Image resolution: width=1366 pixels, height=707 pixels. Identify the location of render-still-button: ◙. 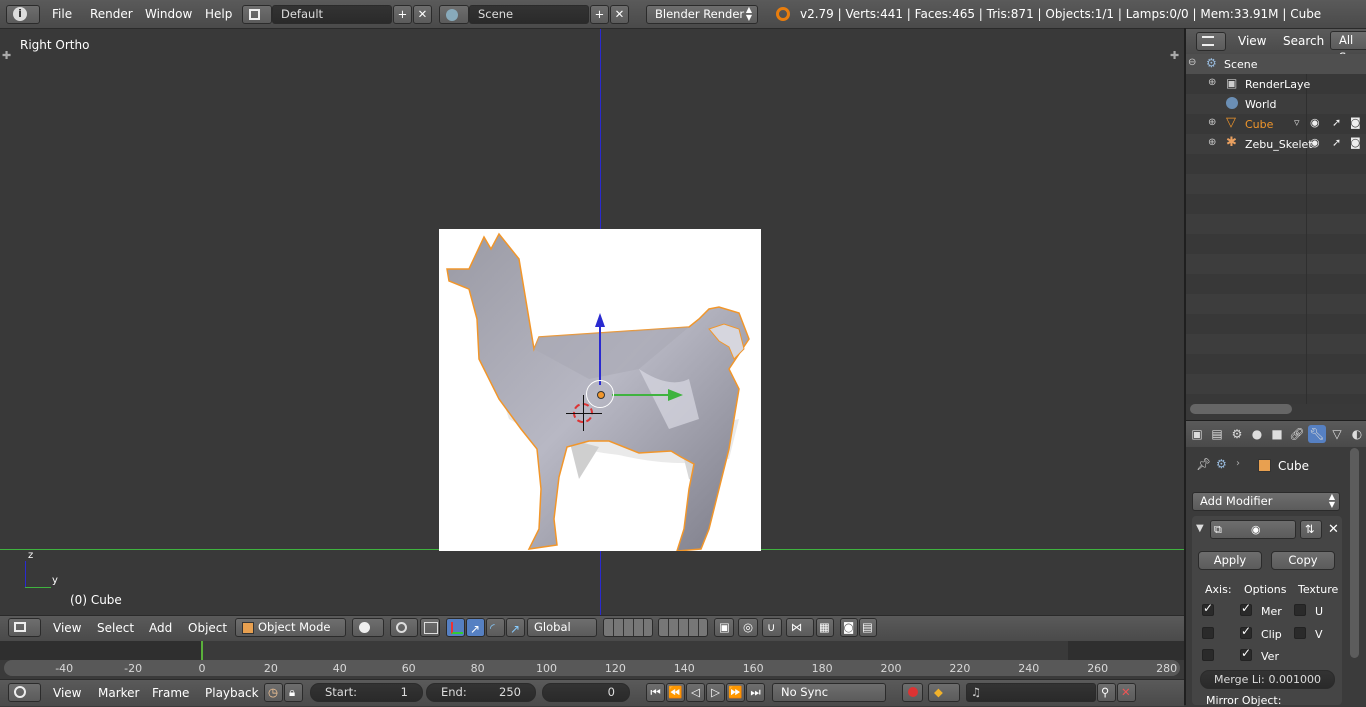
(849, 627).